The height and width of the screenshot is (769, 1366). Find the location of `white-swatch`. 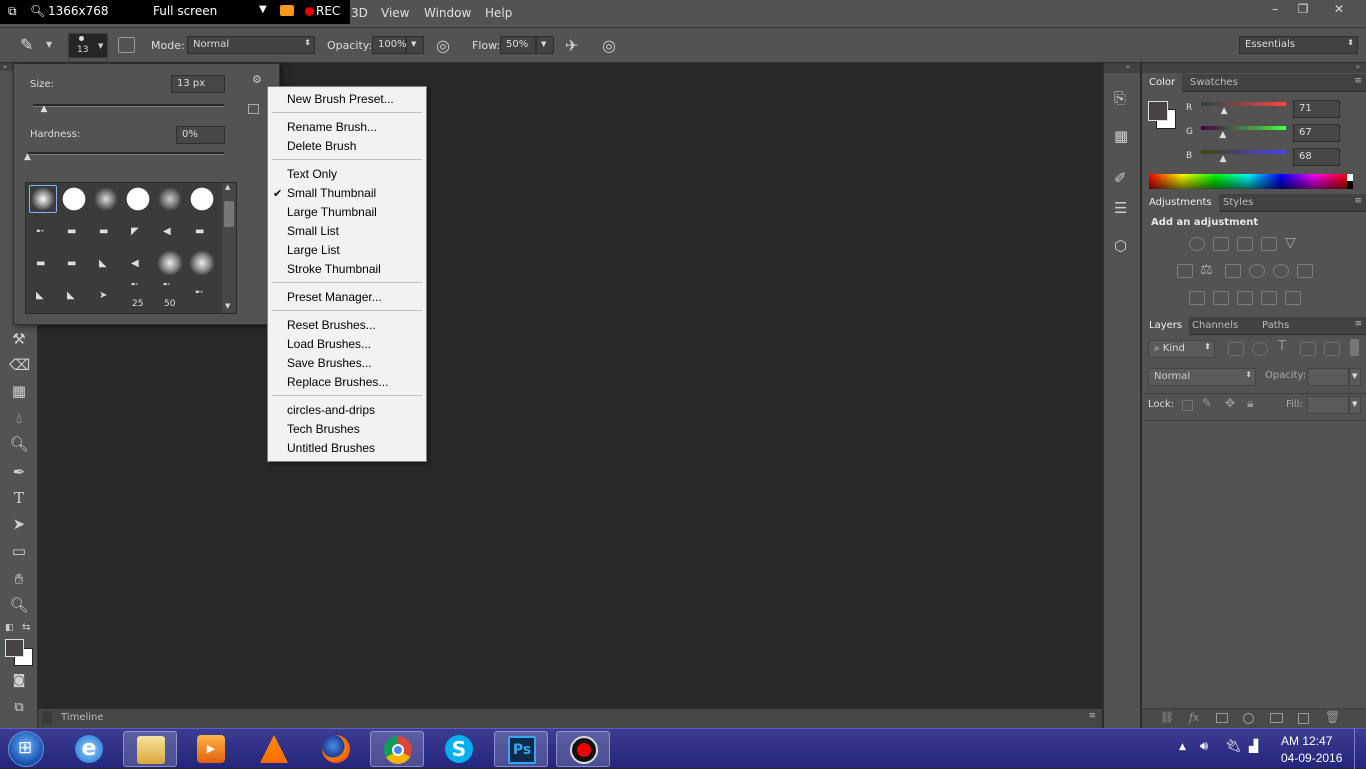

white-swatch is located at coordinates (1350, 177).